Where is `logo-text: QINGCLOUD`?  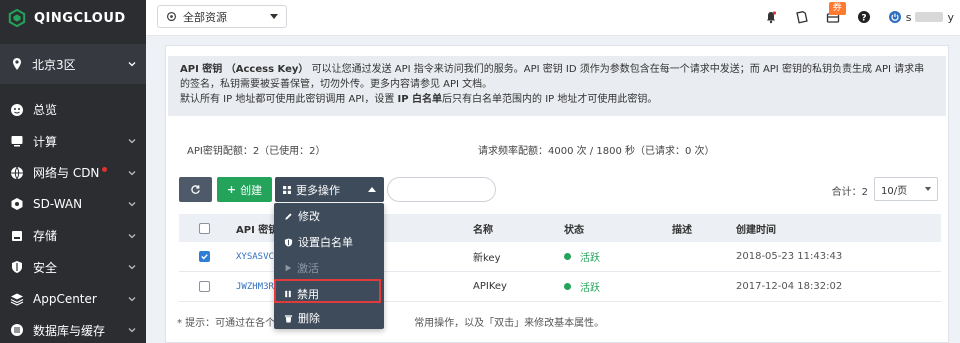 logo-text: QINGCLOUD is located at coordinates (80, 18).